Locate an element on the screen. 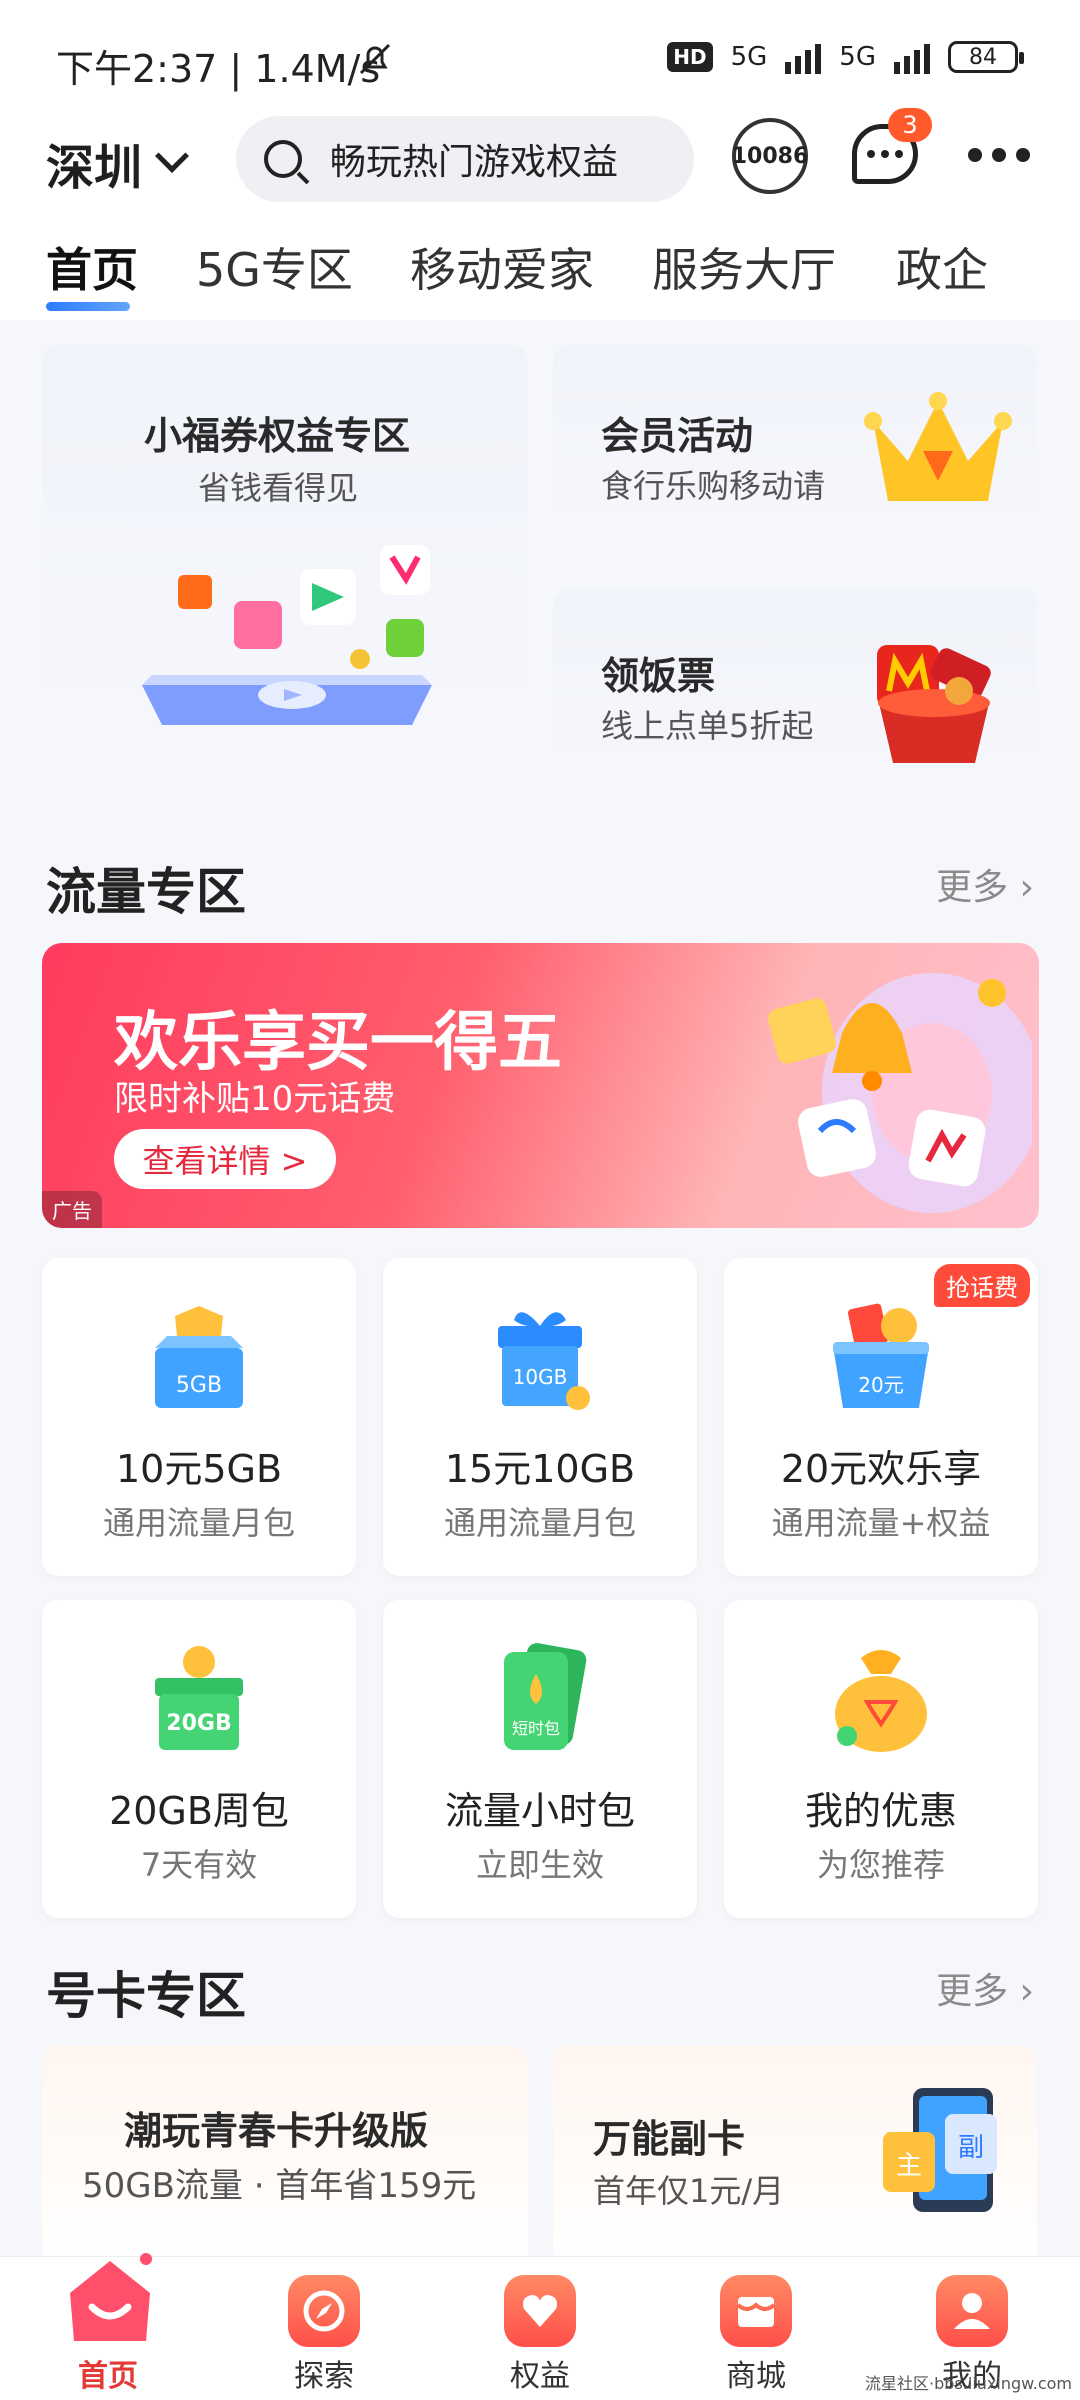  package-title: 20GB周包 is located at coordinates (199, 1811).